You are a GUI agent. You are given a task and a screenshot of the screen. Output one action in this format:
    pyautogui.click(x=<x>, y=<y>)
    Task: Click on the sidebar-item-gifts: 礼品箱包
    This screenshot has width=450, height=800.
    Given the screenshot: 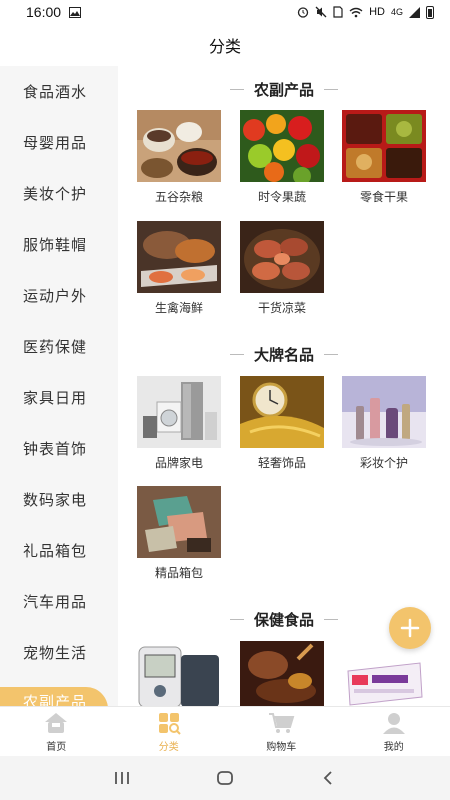 What is the action you would take?
    pyautogui.click(x=59, y=550)
    